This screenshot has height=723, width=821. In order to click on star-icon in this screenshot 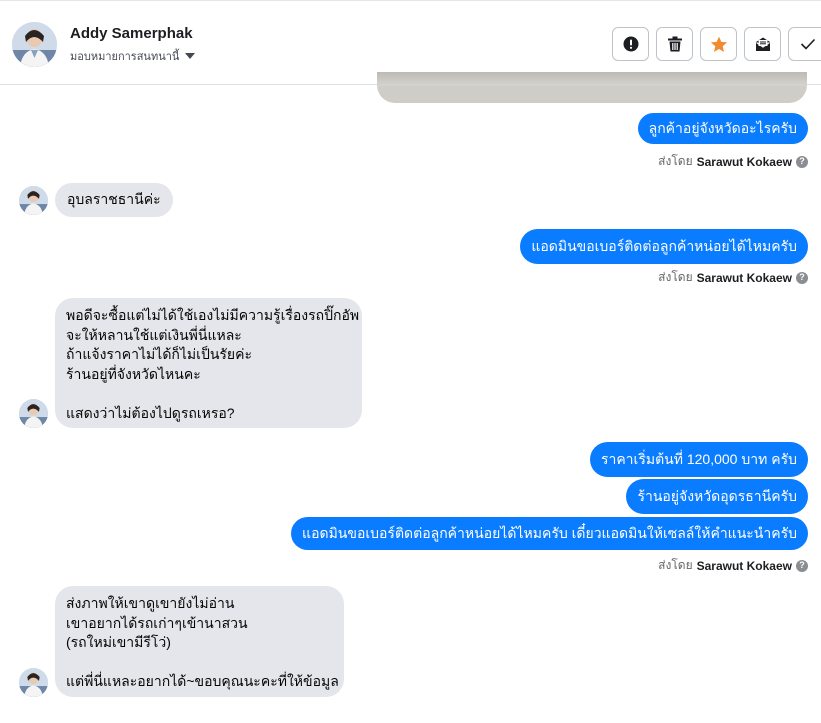, I will do `click(718, 44)`.